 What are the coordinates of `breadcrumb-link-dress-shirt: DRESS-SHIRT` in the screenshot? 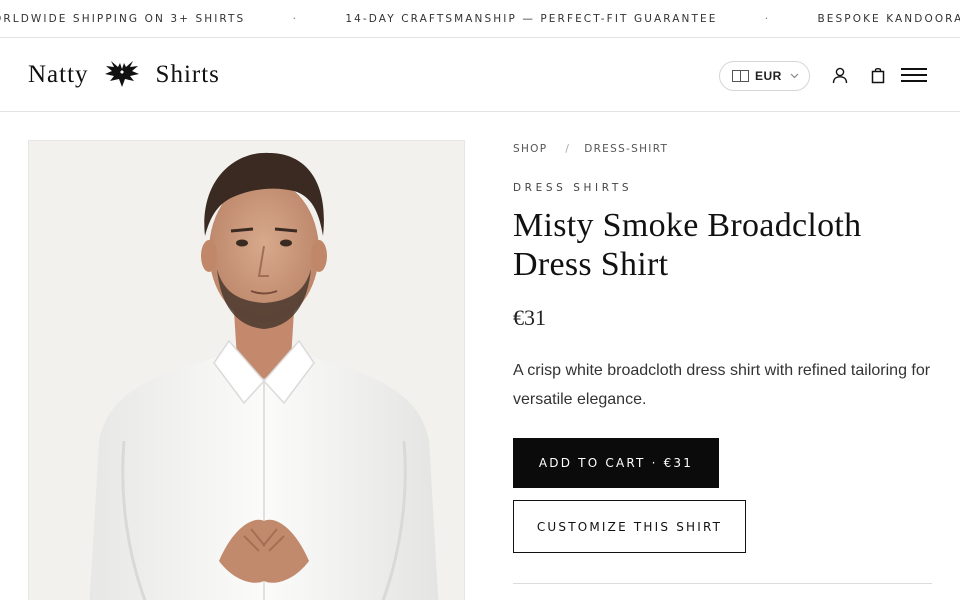 It's located at (626, 149).